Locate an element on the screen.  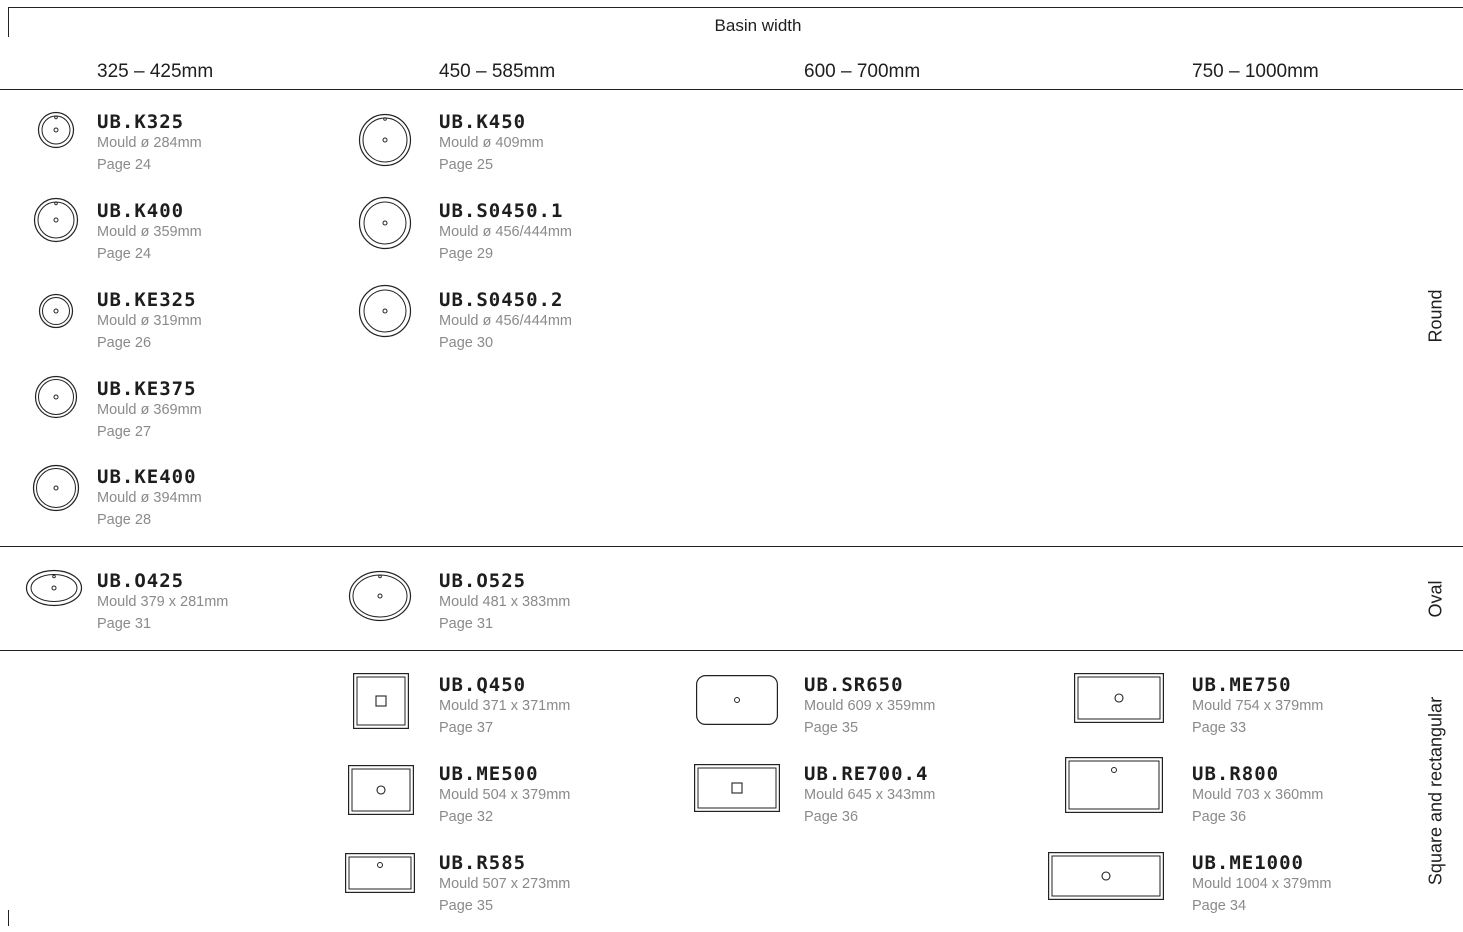
rounded-rectangular-basin-icon is located at coordinates (737, 700).